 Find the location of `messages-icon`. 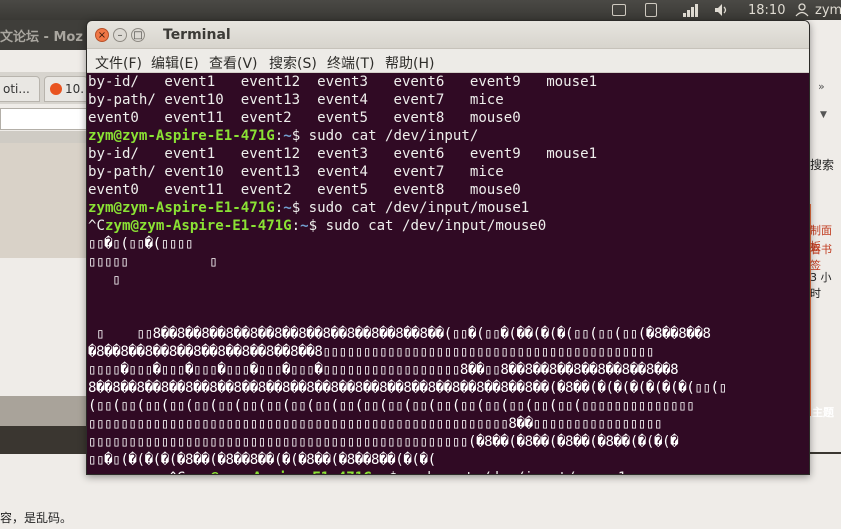

messages-icon is located at coordinates (651, 10).